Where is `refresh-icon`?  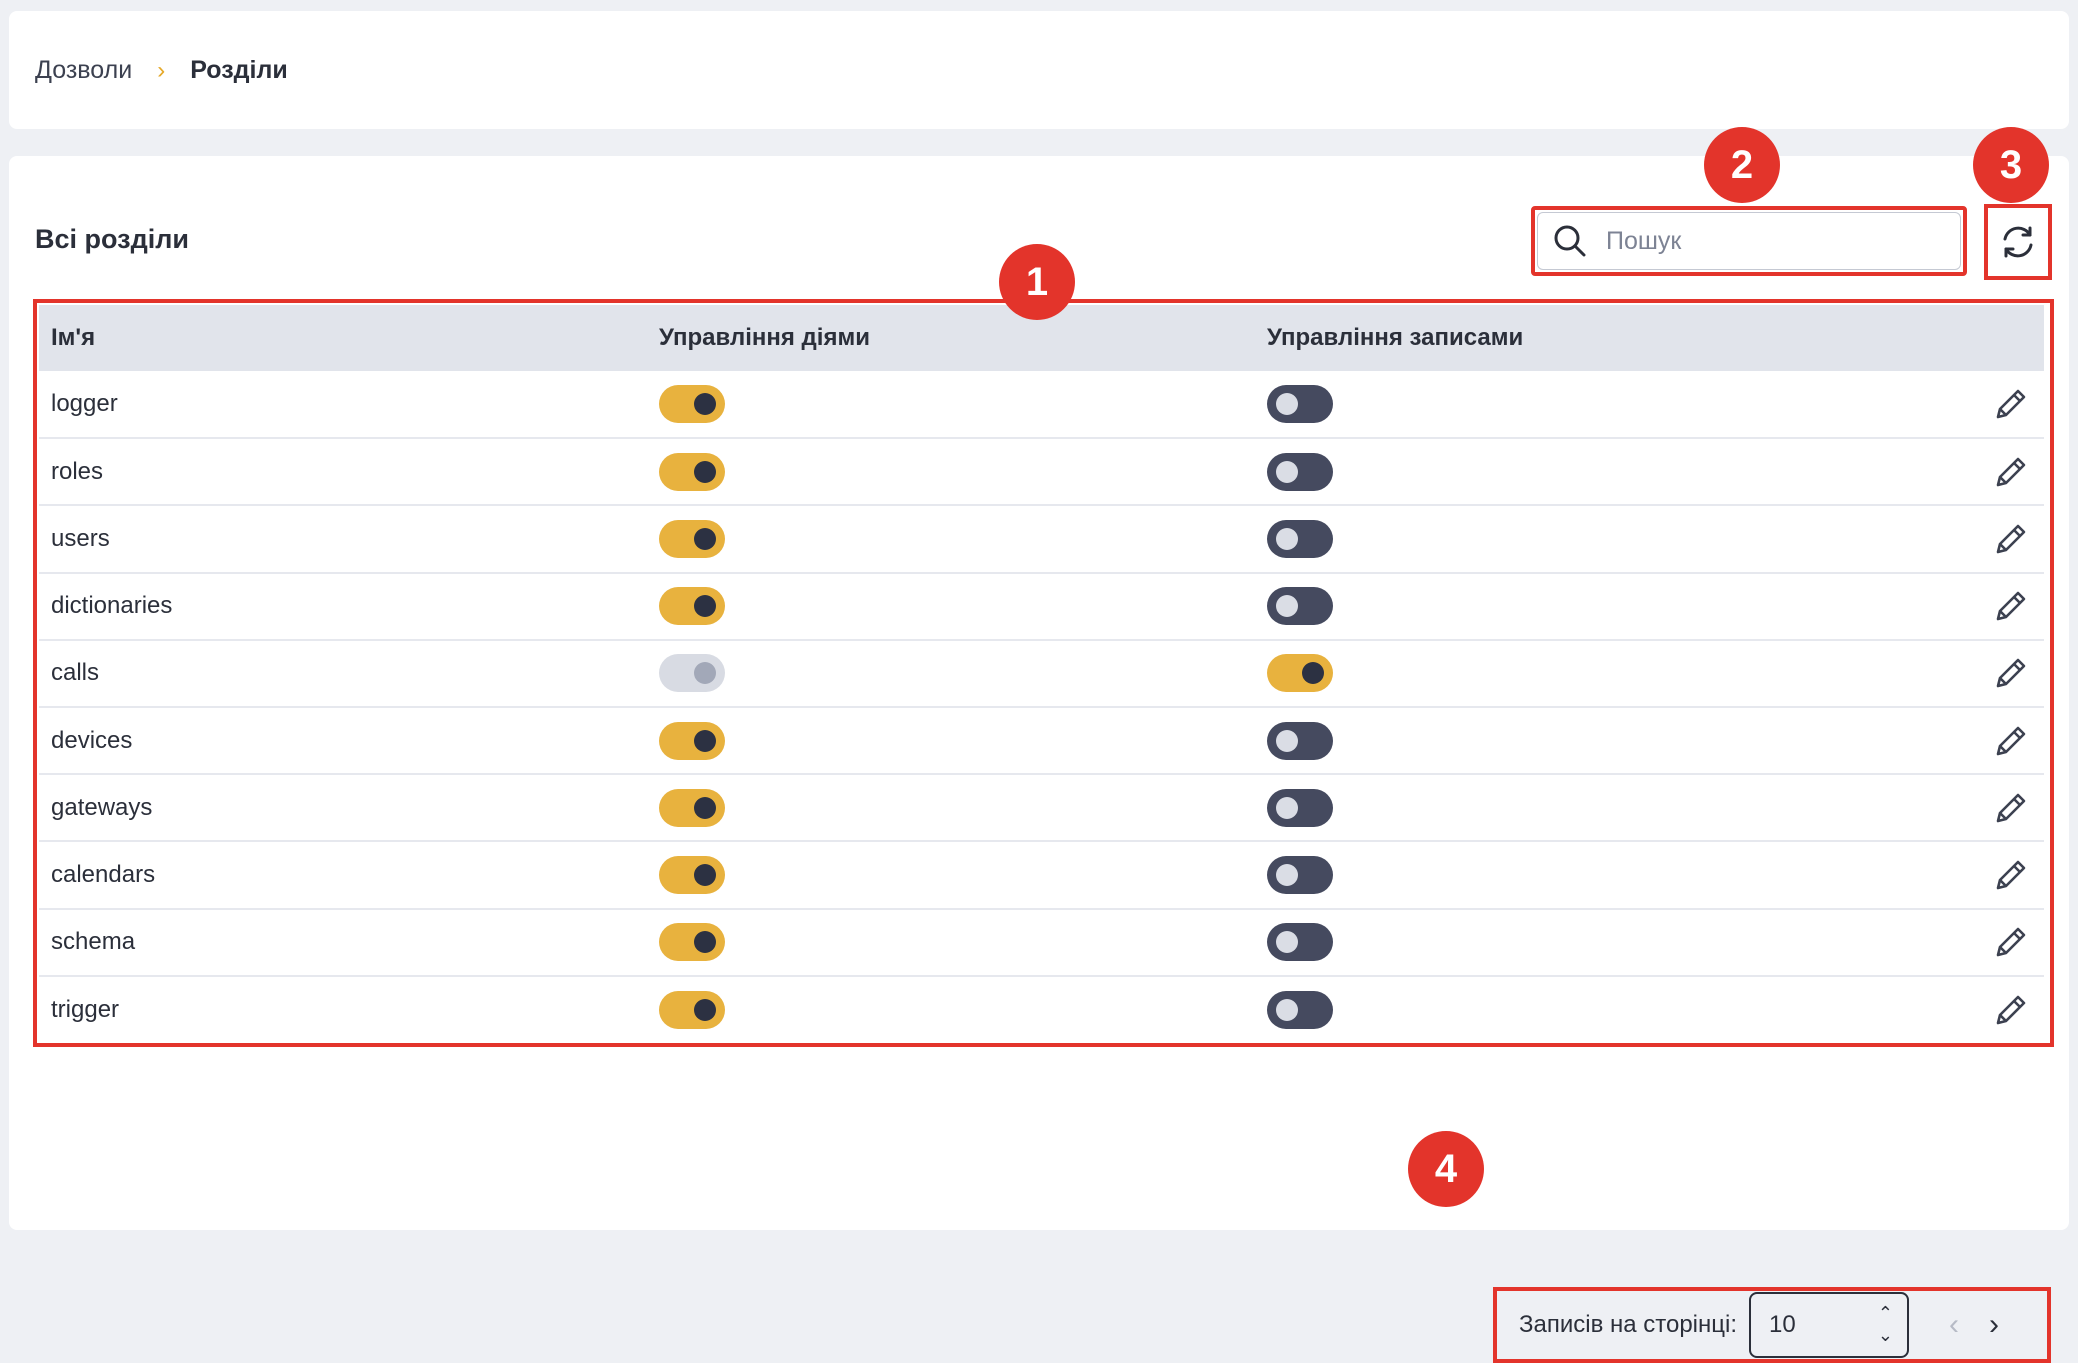 refresh-icon is located at coordinates (2018, 242).